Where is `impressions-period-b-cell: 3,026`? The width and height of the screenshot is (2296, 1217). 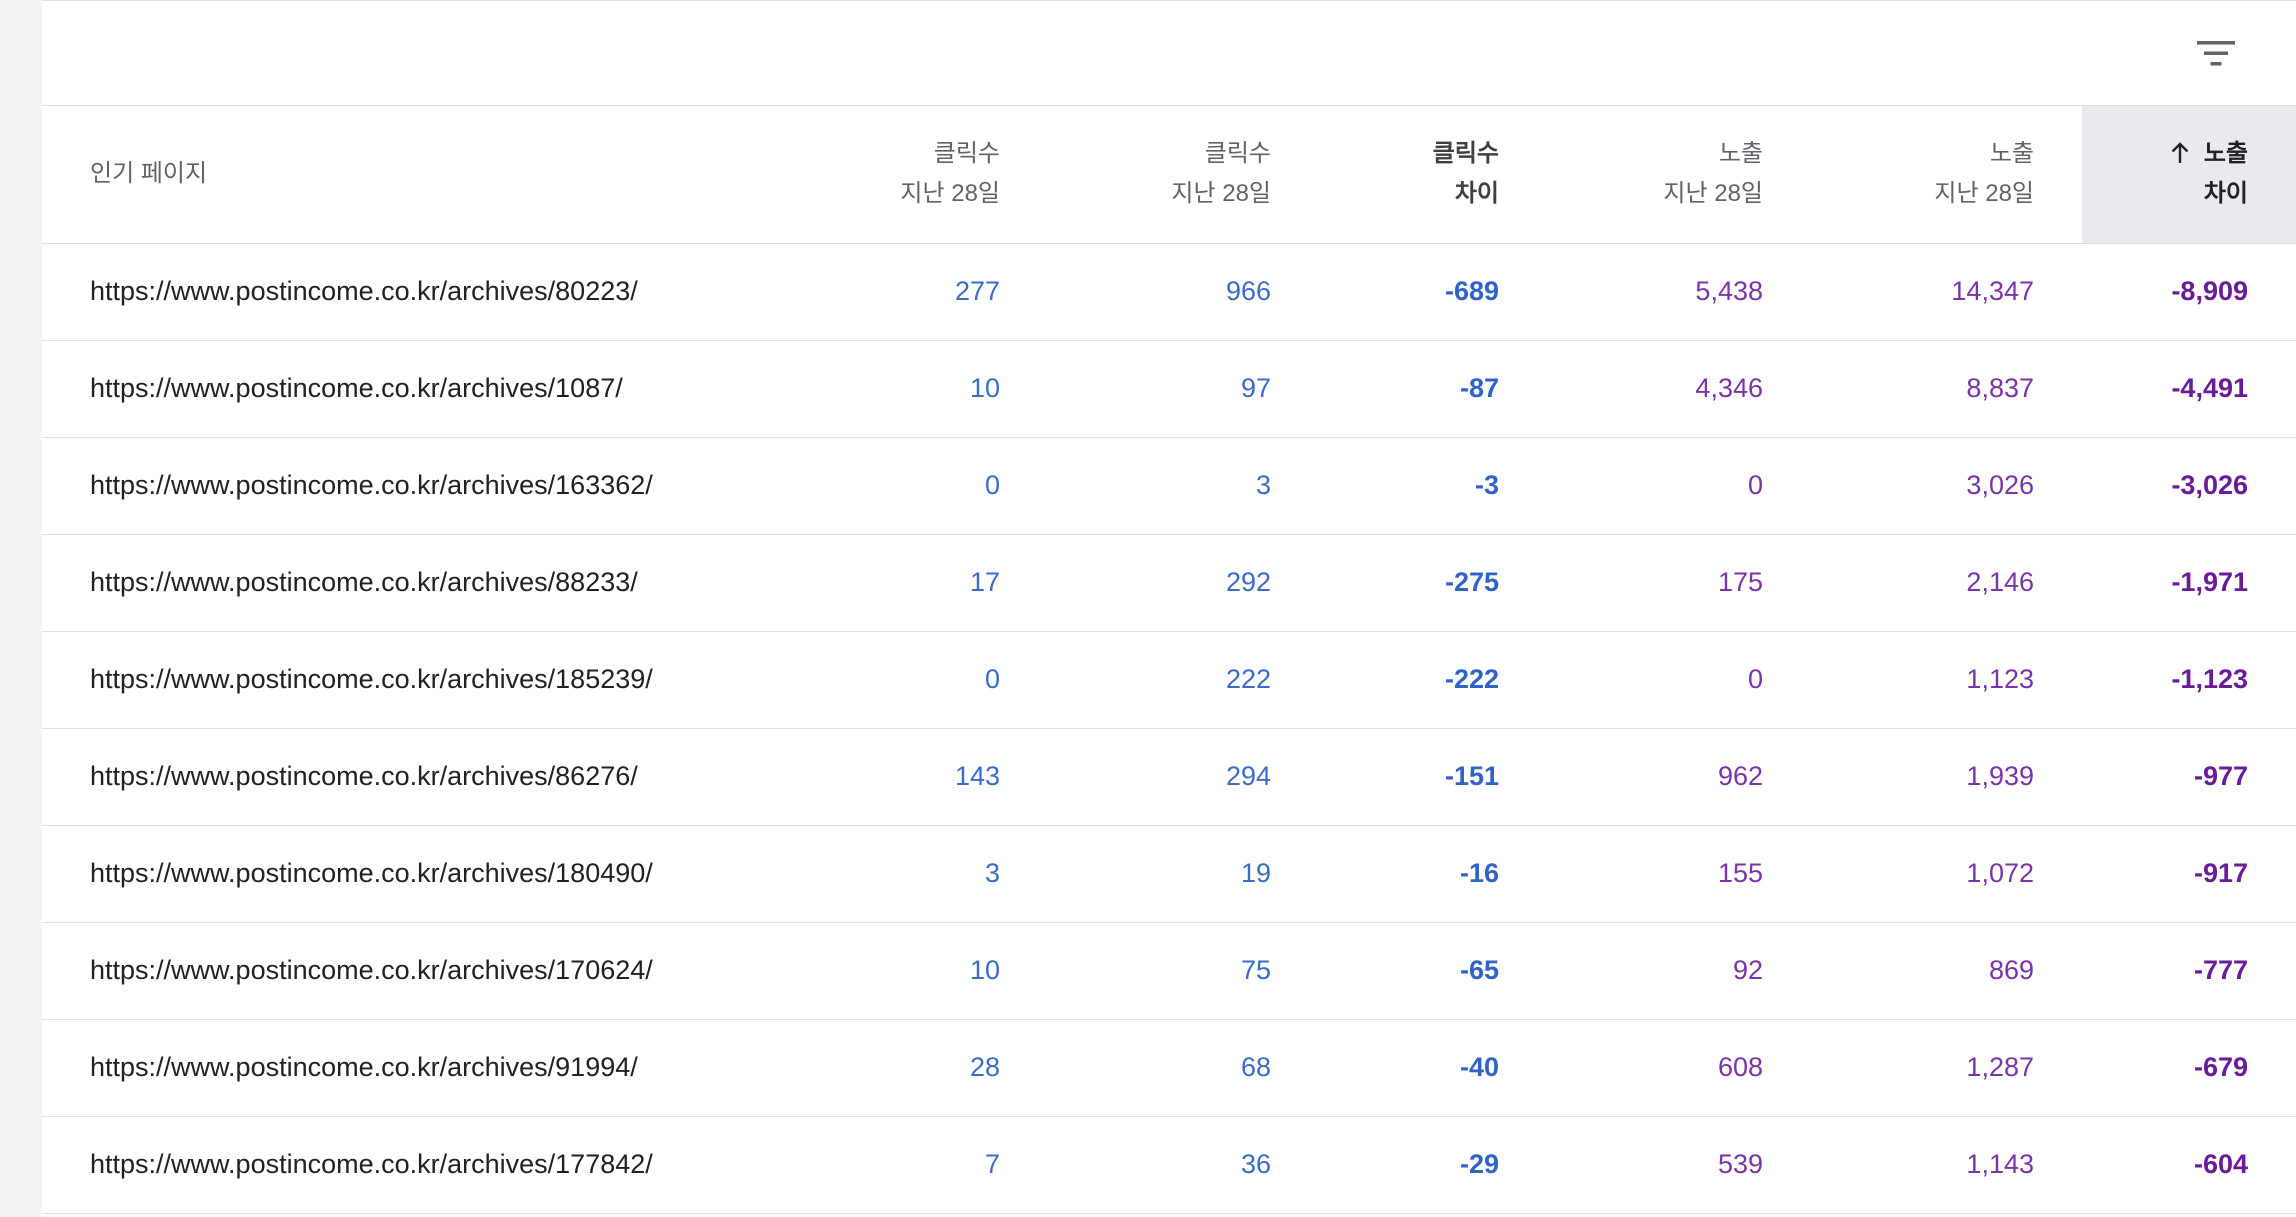
impressions-period-b-cell: 3,026 is located at coordinates (1946, 486).